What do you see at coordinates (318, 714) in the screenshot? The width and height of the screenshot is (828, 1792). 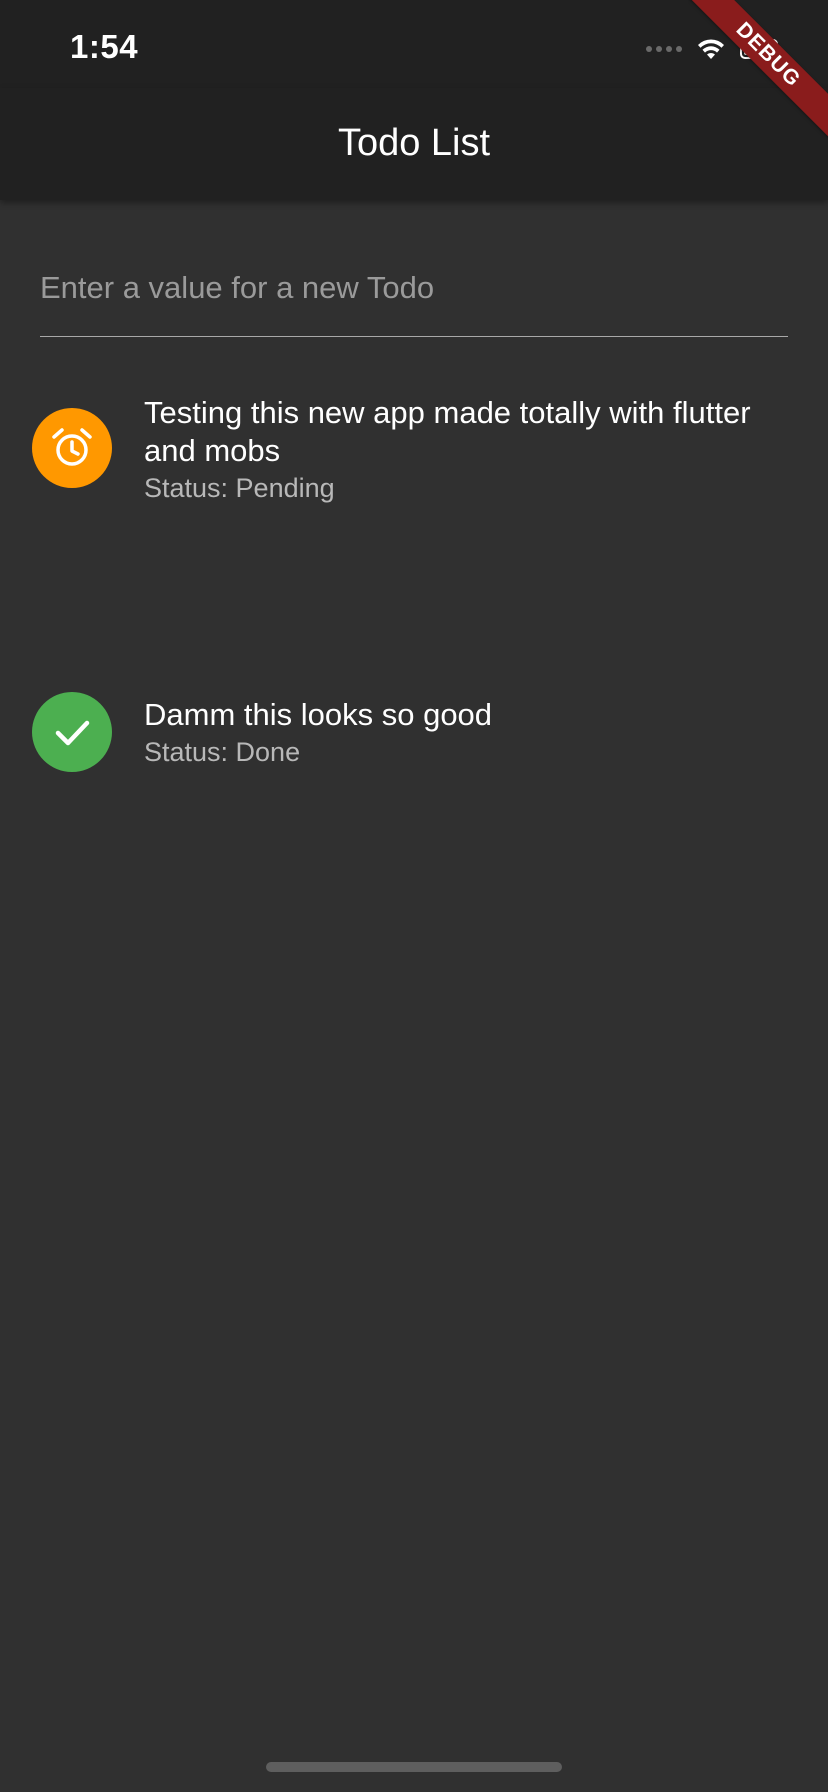 I see `todo-title: Damm this looks so good` at bounding box center [318, 714].